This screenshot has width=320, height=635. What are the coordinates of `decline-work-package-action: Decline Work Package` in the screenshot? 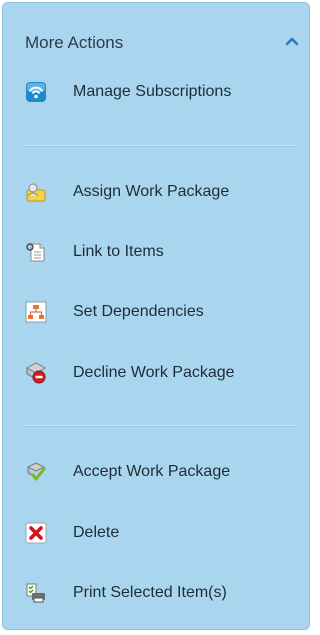 It's located at (130, 373).